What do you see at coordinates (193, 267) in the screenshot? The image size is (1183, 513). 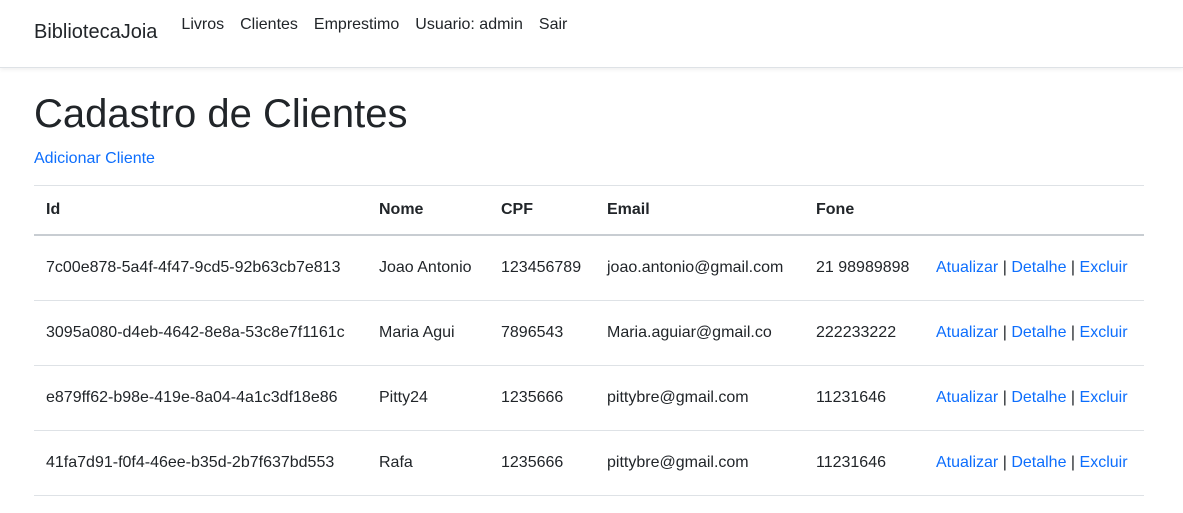 I see `cell-id: 7c00e878-5a4f-4f47-9cd5-92b63cb7e813` at bounding box center [193, 267].